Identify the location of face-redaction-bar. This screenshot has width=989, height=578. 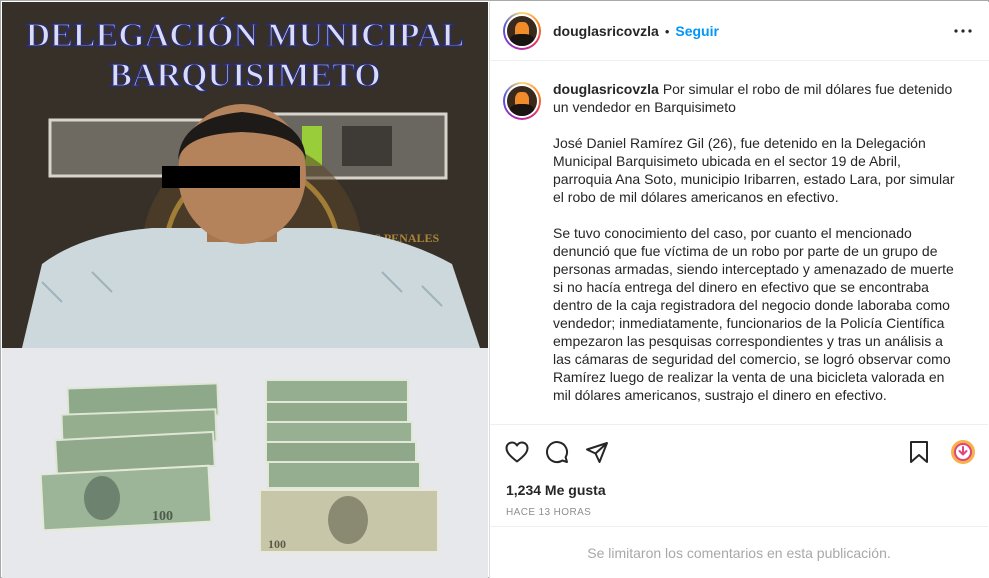
(231, 177).